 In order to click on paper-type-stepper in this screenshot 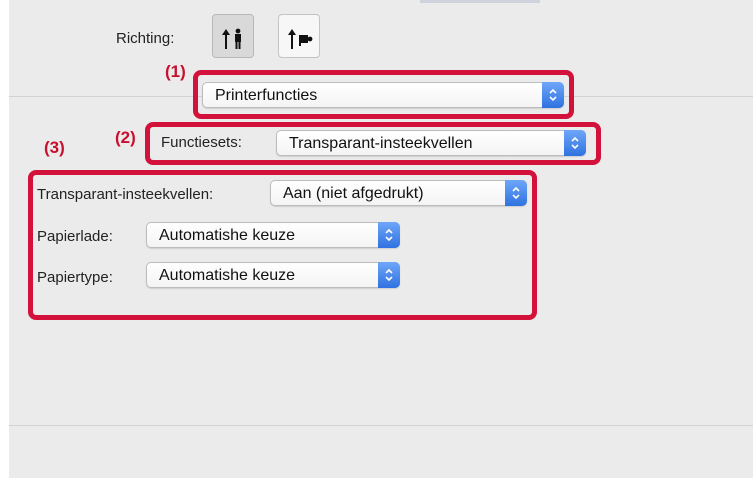, I will do `click(389, 275)`.